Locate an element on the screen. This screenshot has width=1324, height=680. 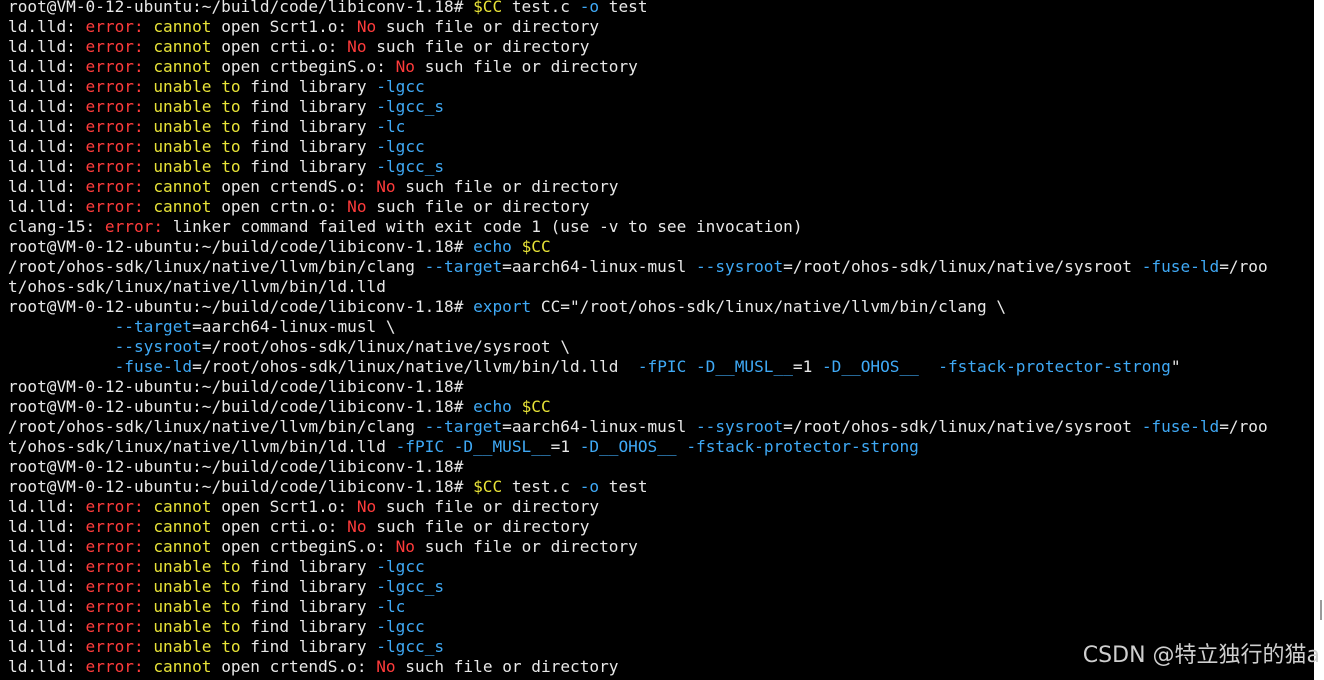
terminal-text-segment: -D__MUSL__ is located at coordinates (744, 366).